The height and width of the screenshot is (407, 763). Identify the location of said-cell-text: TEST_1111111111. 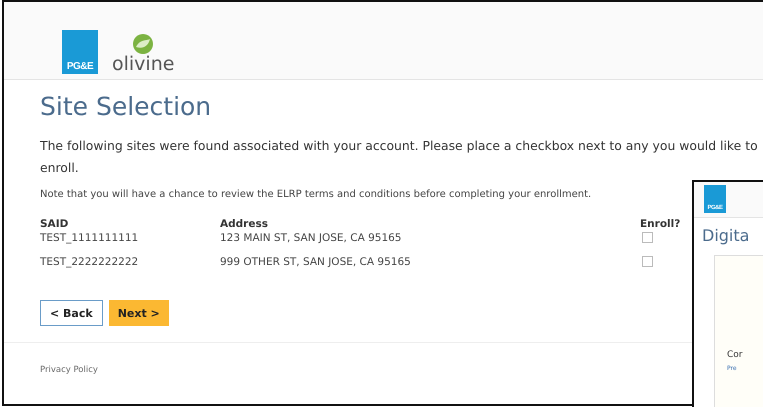
(90, 239).